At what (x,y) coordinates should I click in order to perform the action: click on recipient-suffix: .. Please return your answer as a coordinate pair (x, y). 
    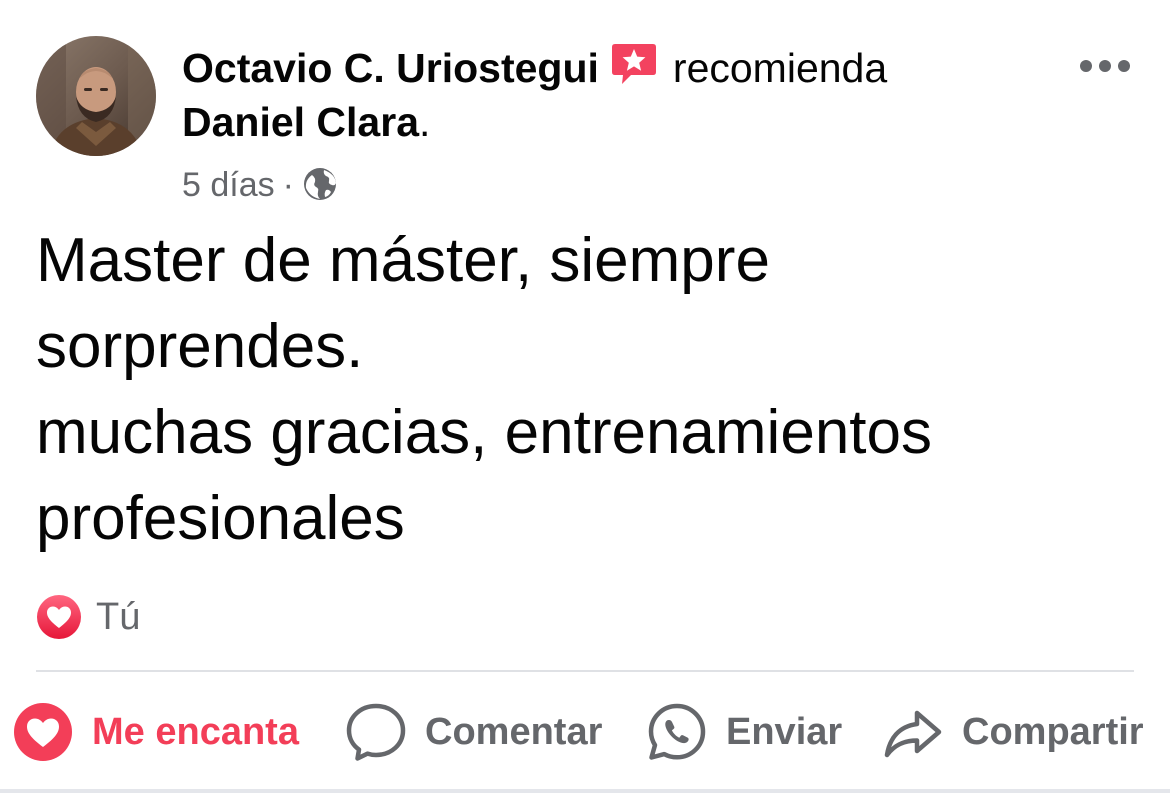
    Looking at the image, I should click on (425, 122).